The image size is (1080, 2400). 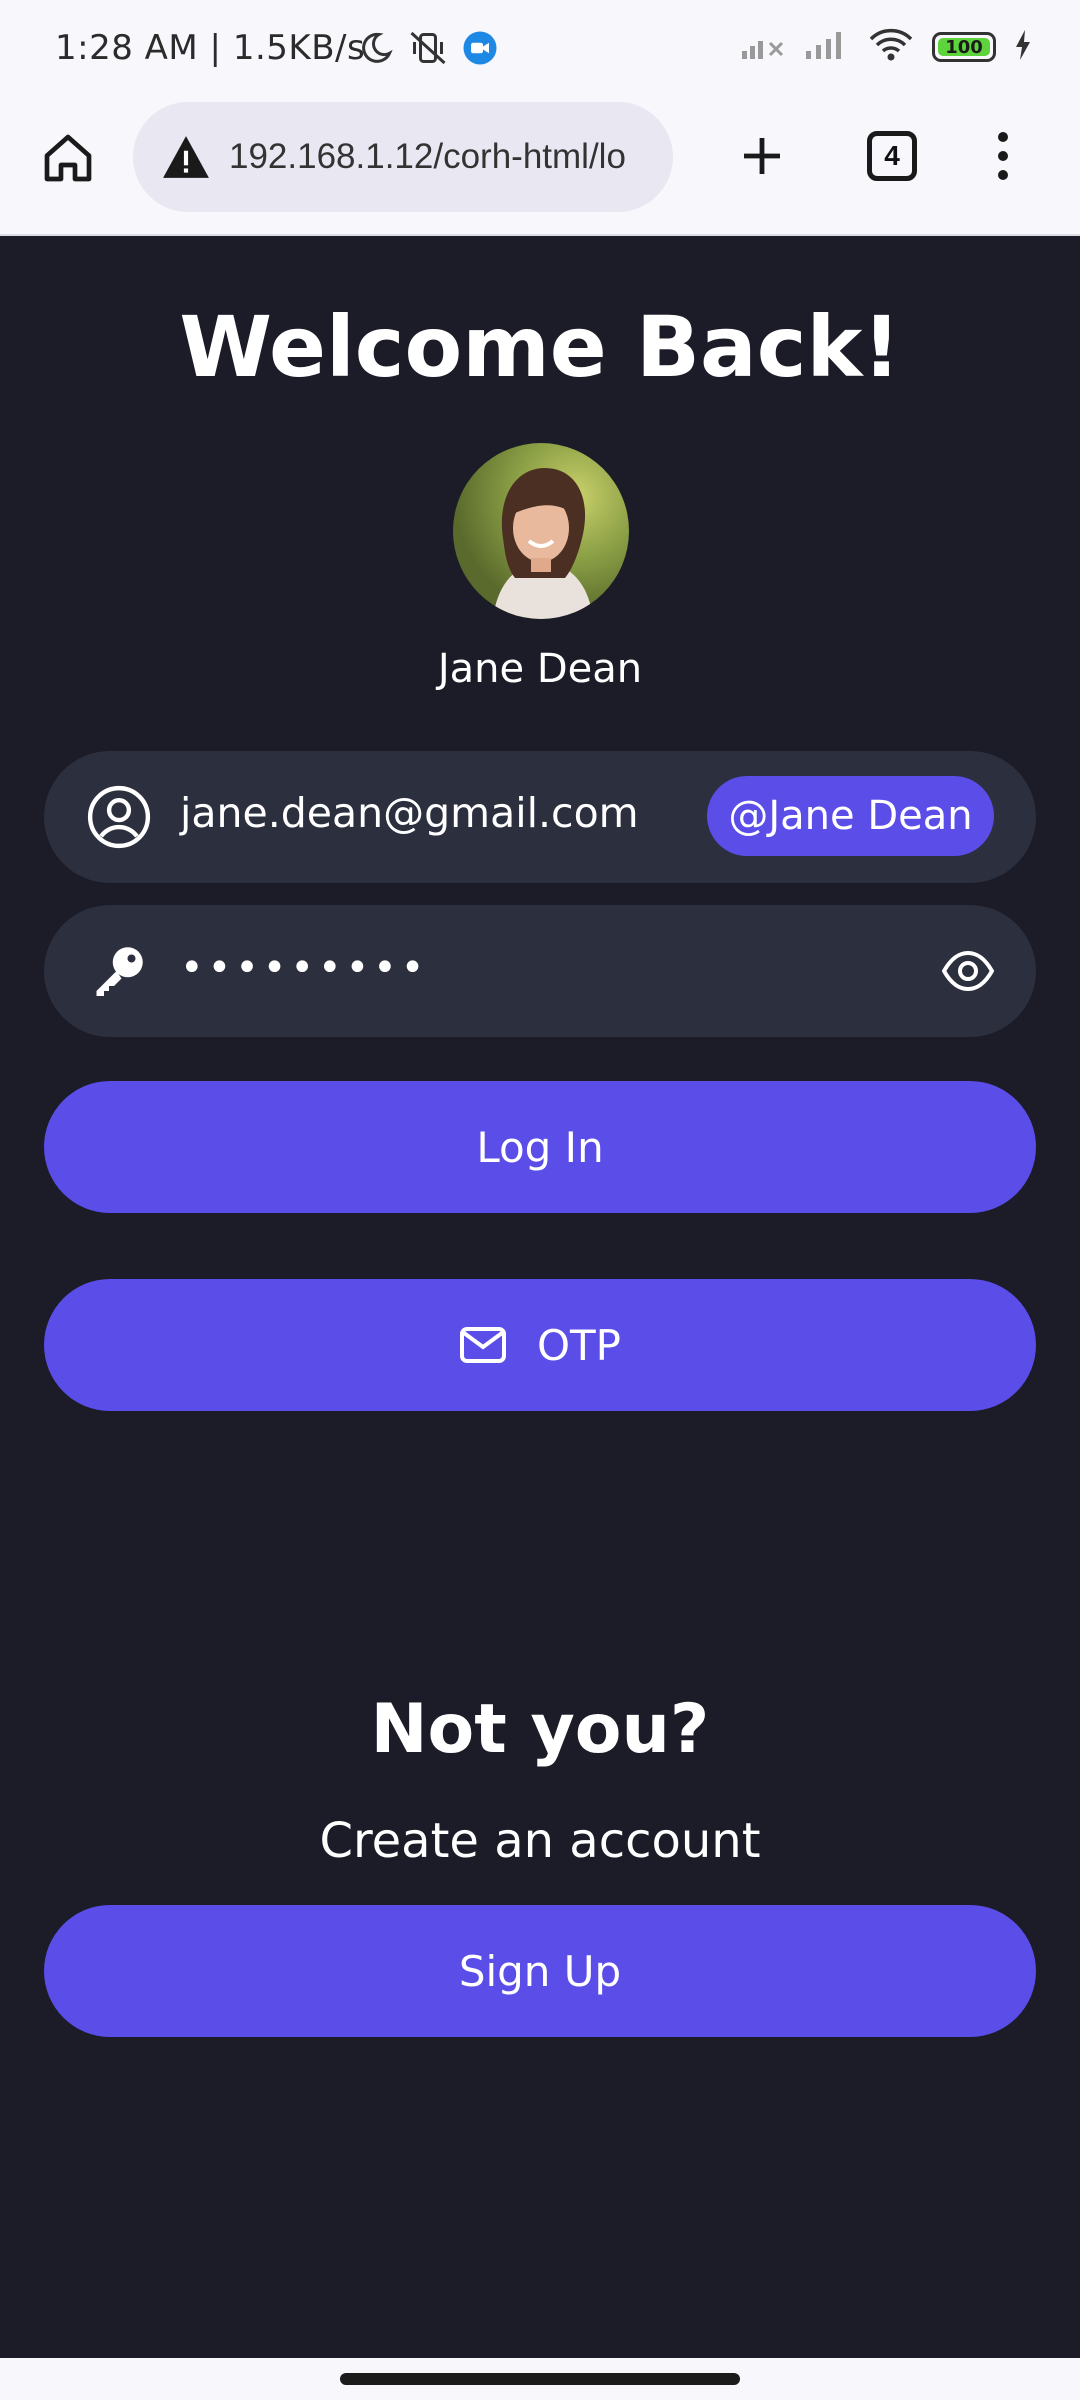 What do you see at coordinates (968, 971) in the screenshot?
I see `eye-icon` at bounding box center [968, 971].